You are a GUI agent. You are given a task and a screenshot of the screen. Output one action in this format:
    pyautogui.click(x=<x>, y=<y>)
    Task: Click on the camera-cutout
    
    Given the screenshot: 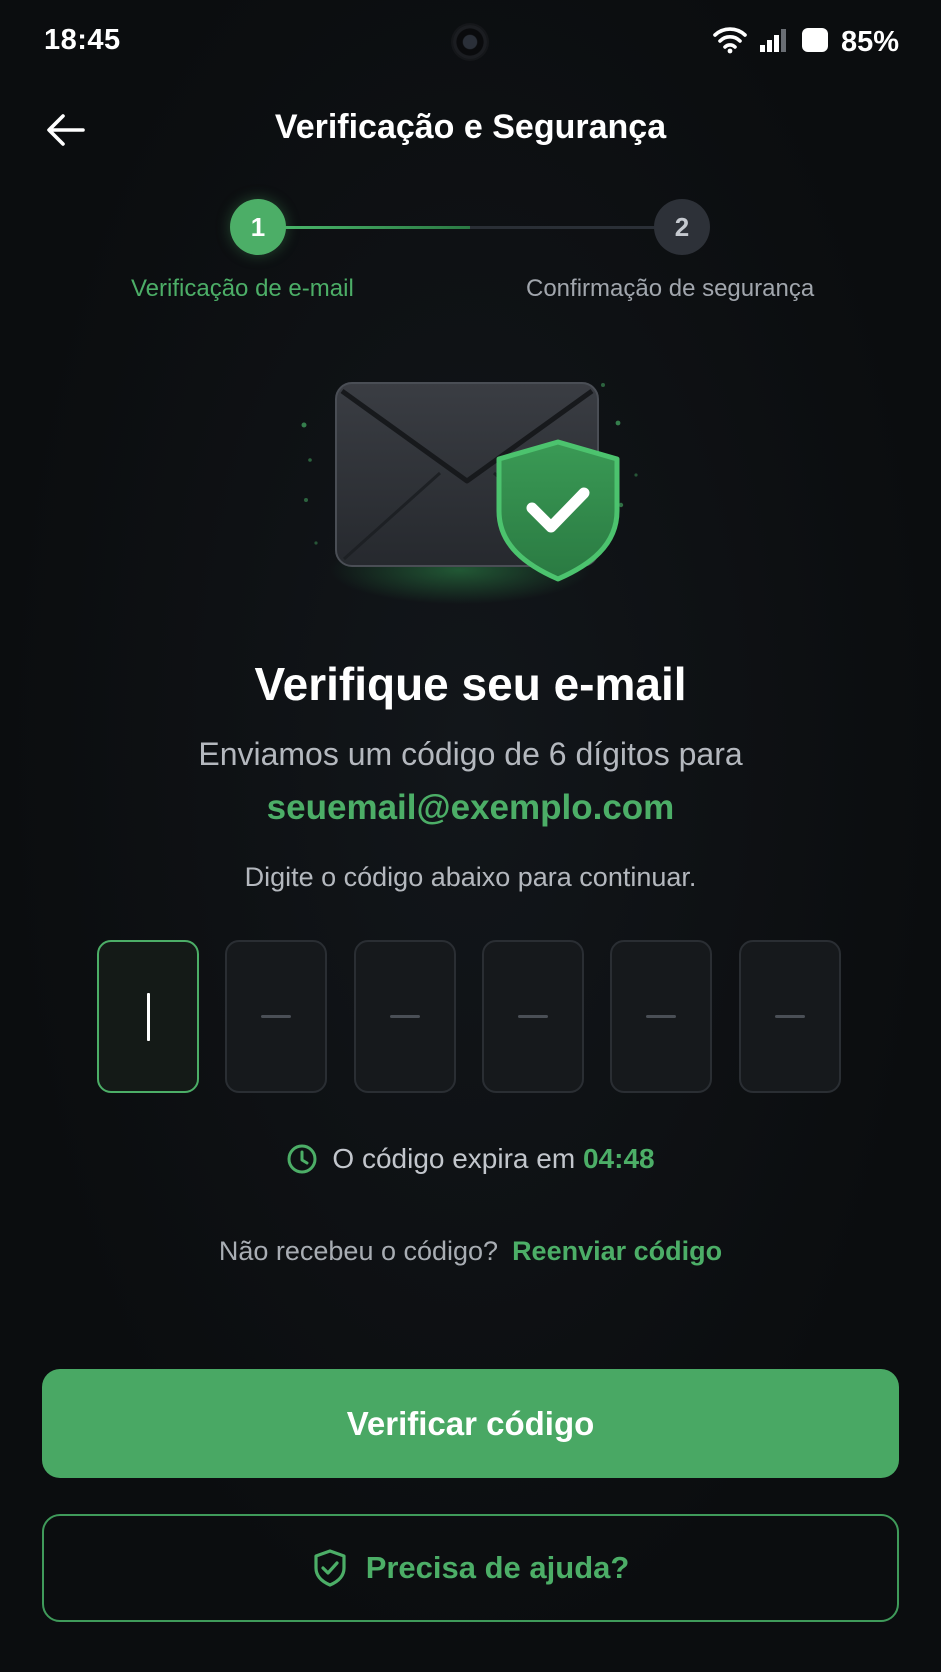 What is the action you would take?
    pyautogui.click(x=470, y=42)
    